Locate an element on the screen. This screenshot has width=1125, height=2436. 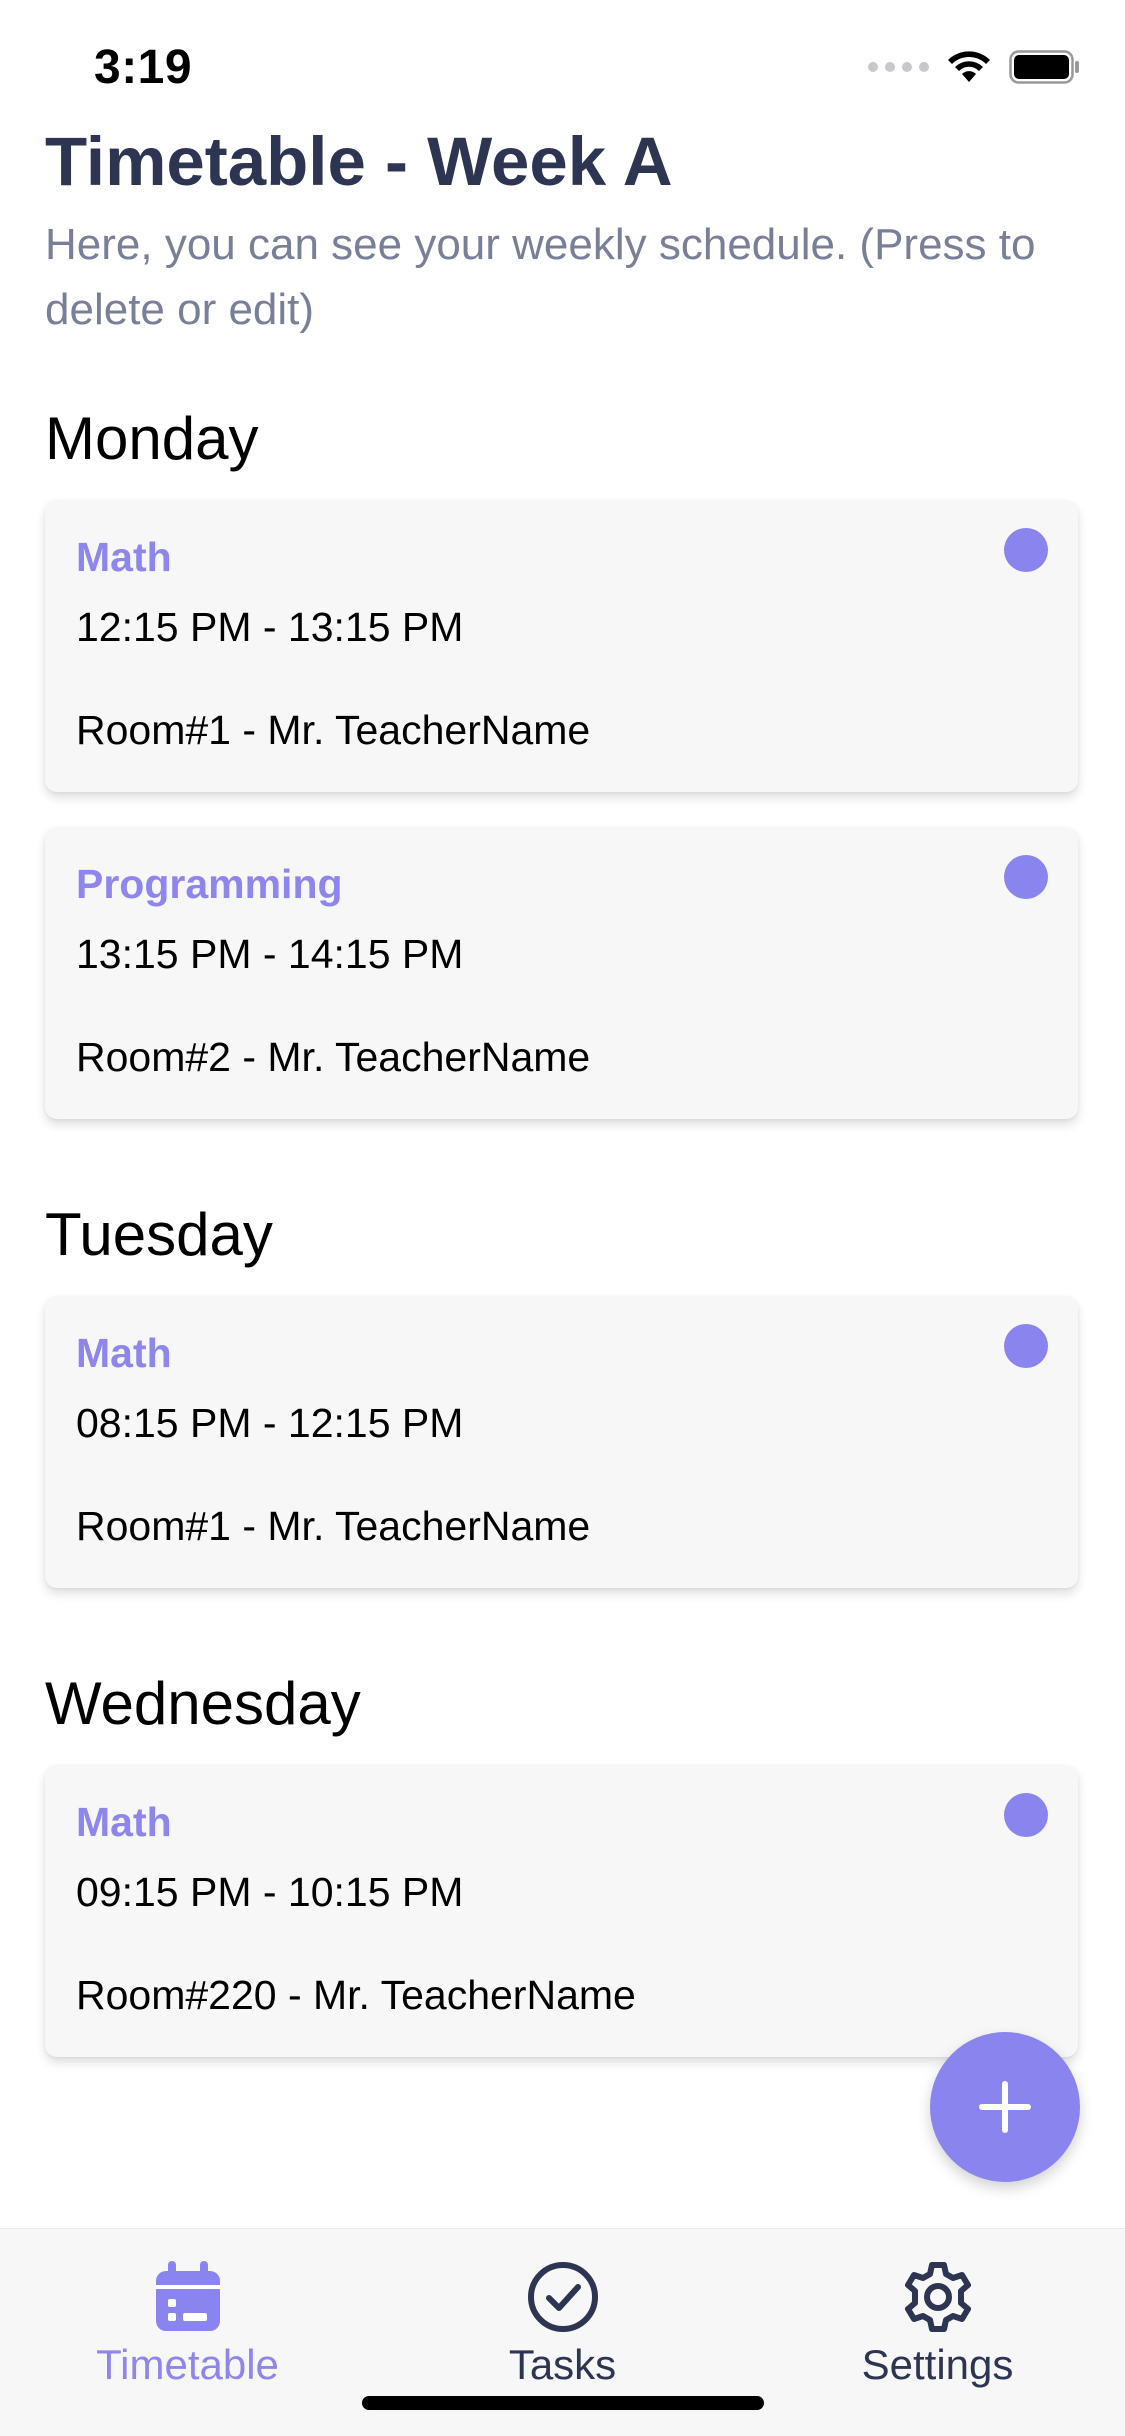
class-time: 09:15 PM - 10:15 PM is located at coordinates (270, 1892).